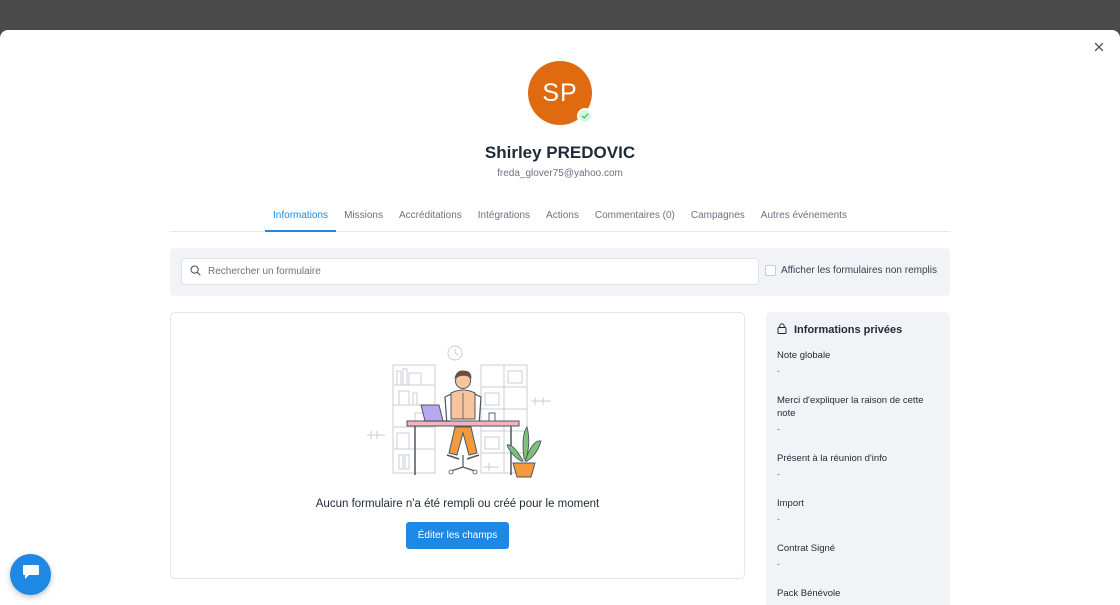  I want to click on search-input-wrapper, so click(470, 271).